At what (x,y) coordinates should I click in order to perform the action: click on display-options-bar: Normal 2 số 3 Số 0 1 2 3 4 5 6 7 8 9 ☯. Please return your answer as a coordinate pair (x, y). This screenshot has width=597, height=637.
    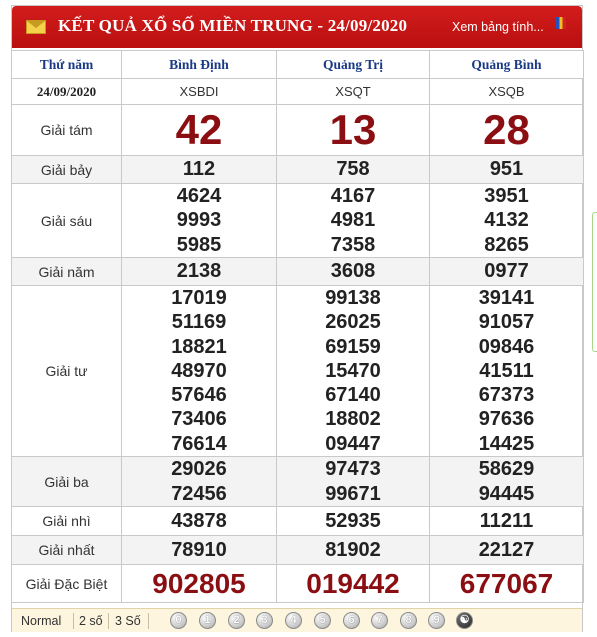
    Looking at the image, I should click on (297, 620).